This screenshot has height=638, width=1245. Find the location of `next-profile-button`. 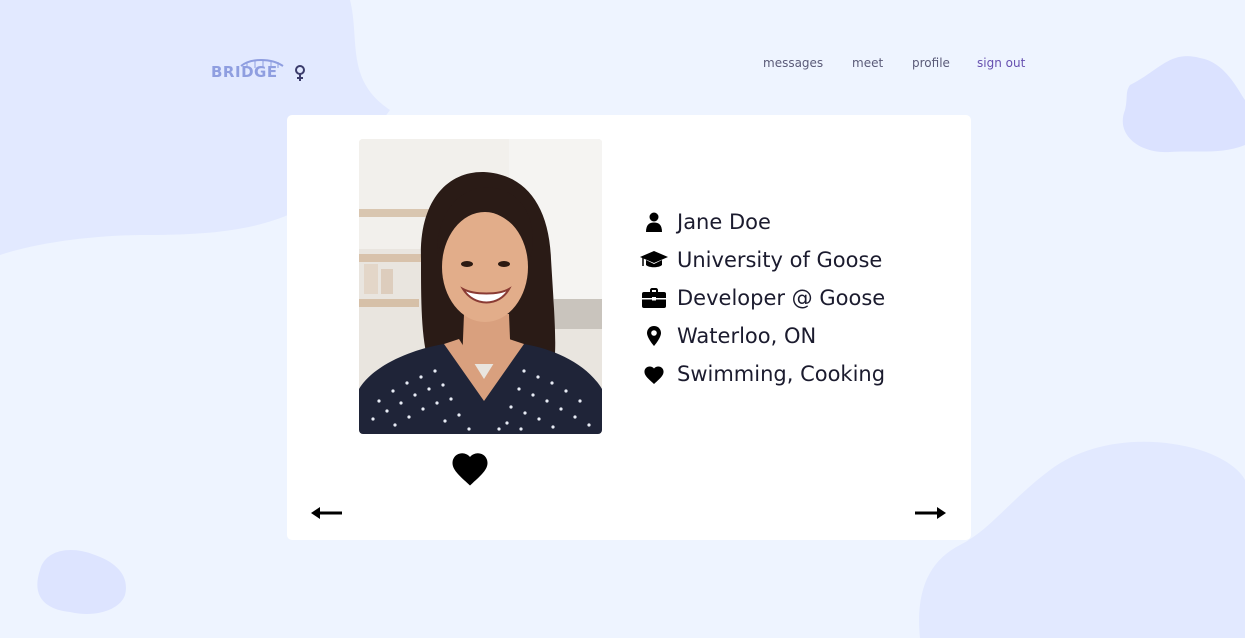

next-profile-button is located at coordinates (930, 513).